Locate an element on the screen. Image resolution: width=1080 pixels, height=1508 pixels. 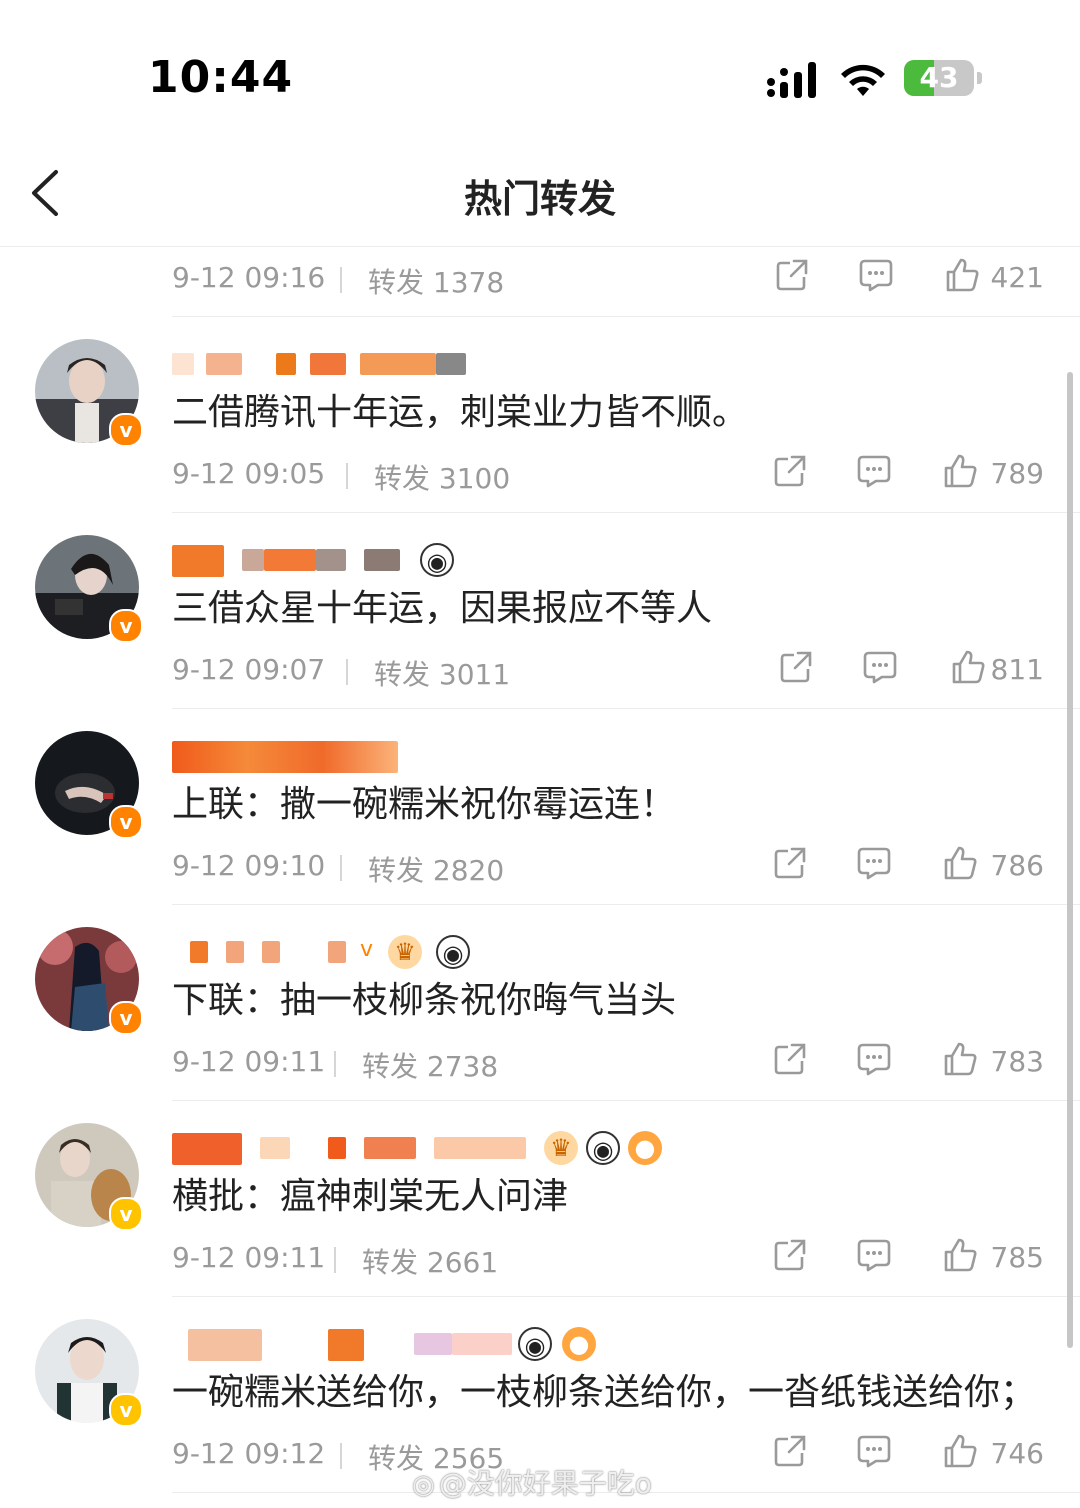
watermark: ◎ @没你好果子吃o is located at coordinates (532, 1482).